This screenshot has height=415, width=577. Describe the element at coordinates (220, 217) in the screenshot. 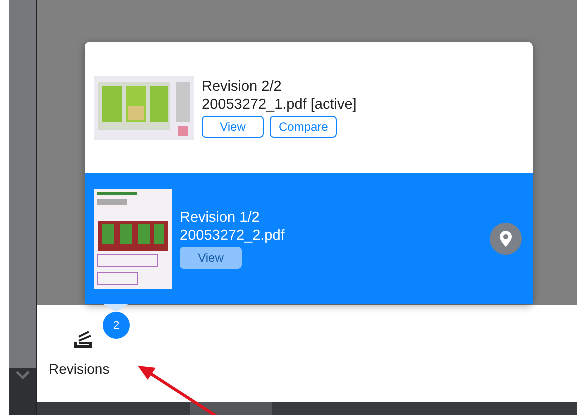

I see `revision-title: Revision 1/2` at that location.